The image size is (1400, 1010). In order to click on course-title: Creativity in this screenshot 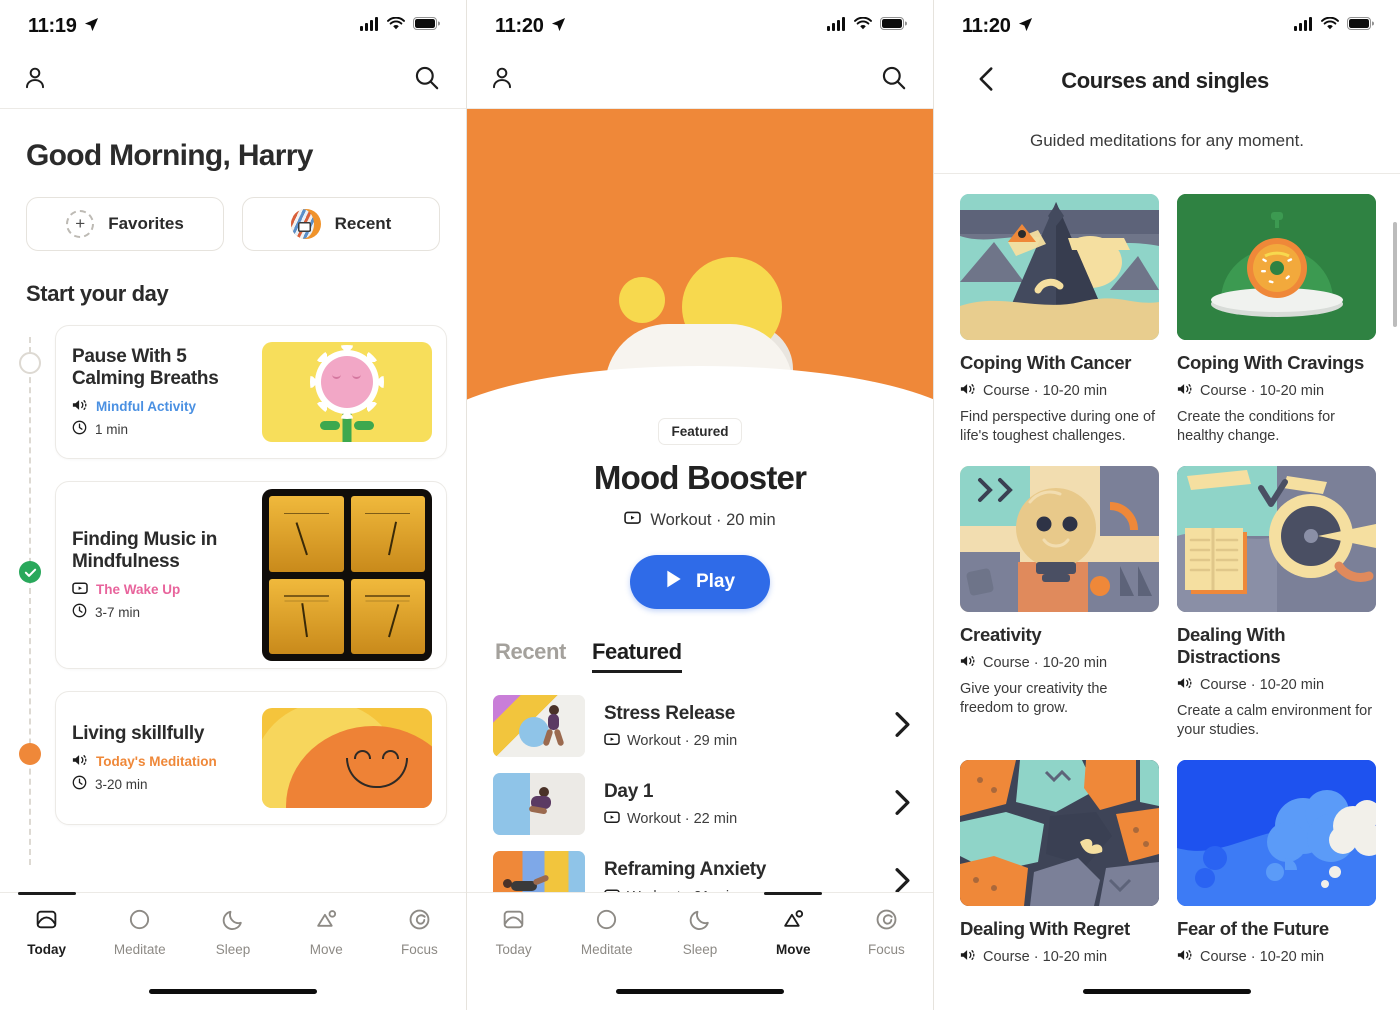, I will do `click(1001, 635)`.